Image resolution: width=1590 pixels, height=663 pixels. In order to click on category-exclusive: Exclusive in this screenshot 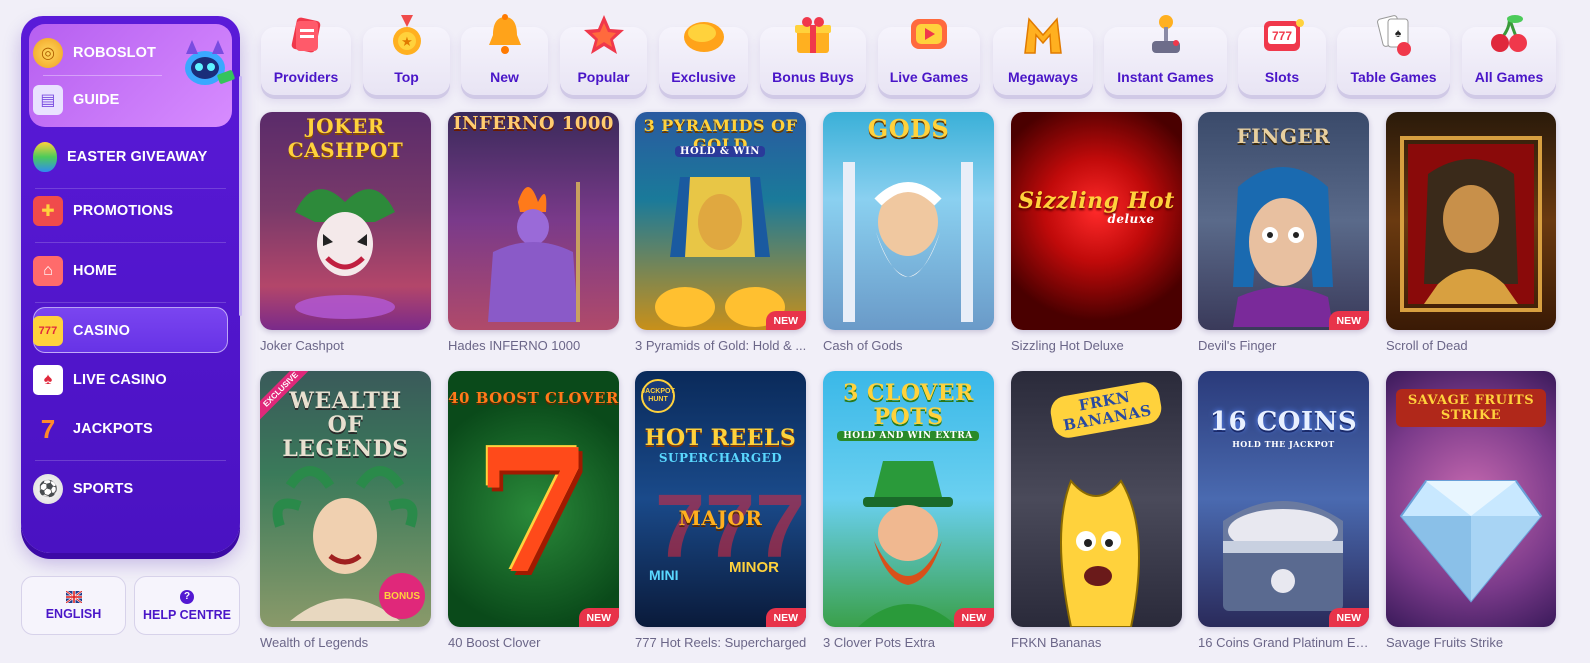, I will do `click(703, 58)`.